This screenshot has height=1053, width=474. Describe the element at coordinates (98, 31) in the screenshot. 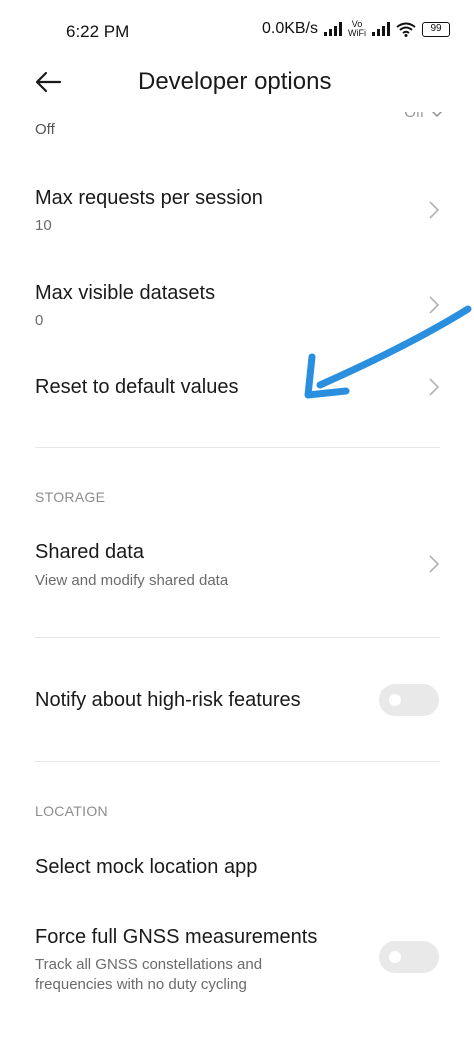

I see `status-time: 6:22 PM` at that location.